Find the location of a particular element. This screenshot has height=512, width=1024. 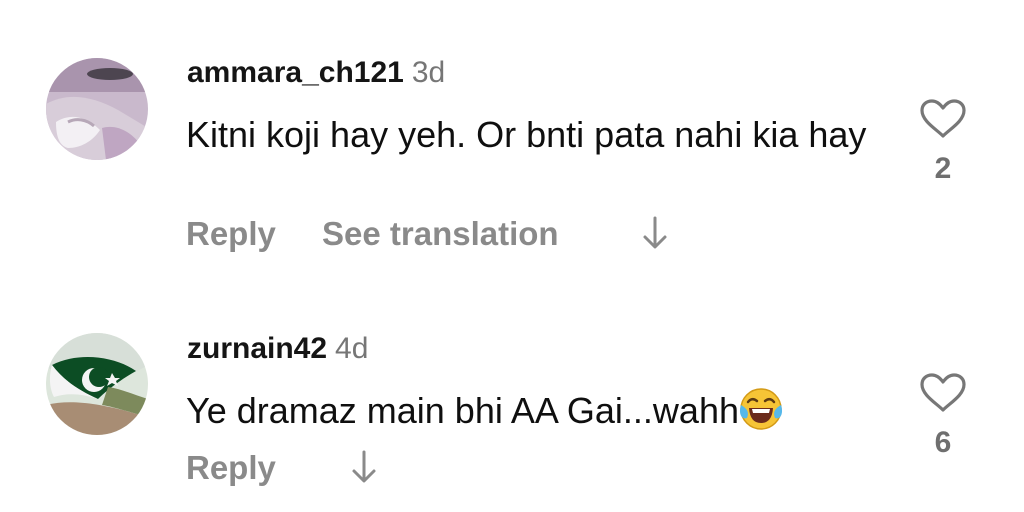

username: zurnain42 is located at coordinates (257, 348).